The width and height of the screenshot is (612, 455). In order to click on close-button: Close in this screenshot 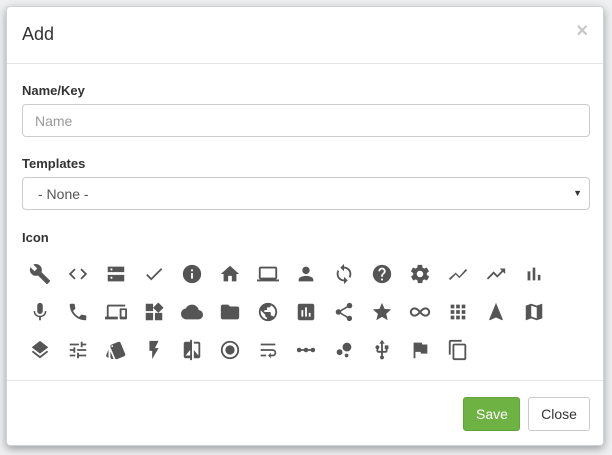, I will do `click(559, 414)`.